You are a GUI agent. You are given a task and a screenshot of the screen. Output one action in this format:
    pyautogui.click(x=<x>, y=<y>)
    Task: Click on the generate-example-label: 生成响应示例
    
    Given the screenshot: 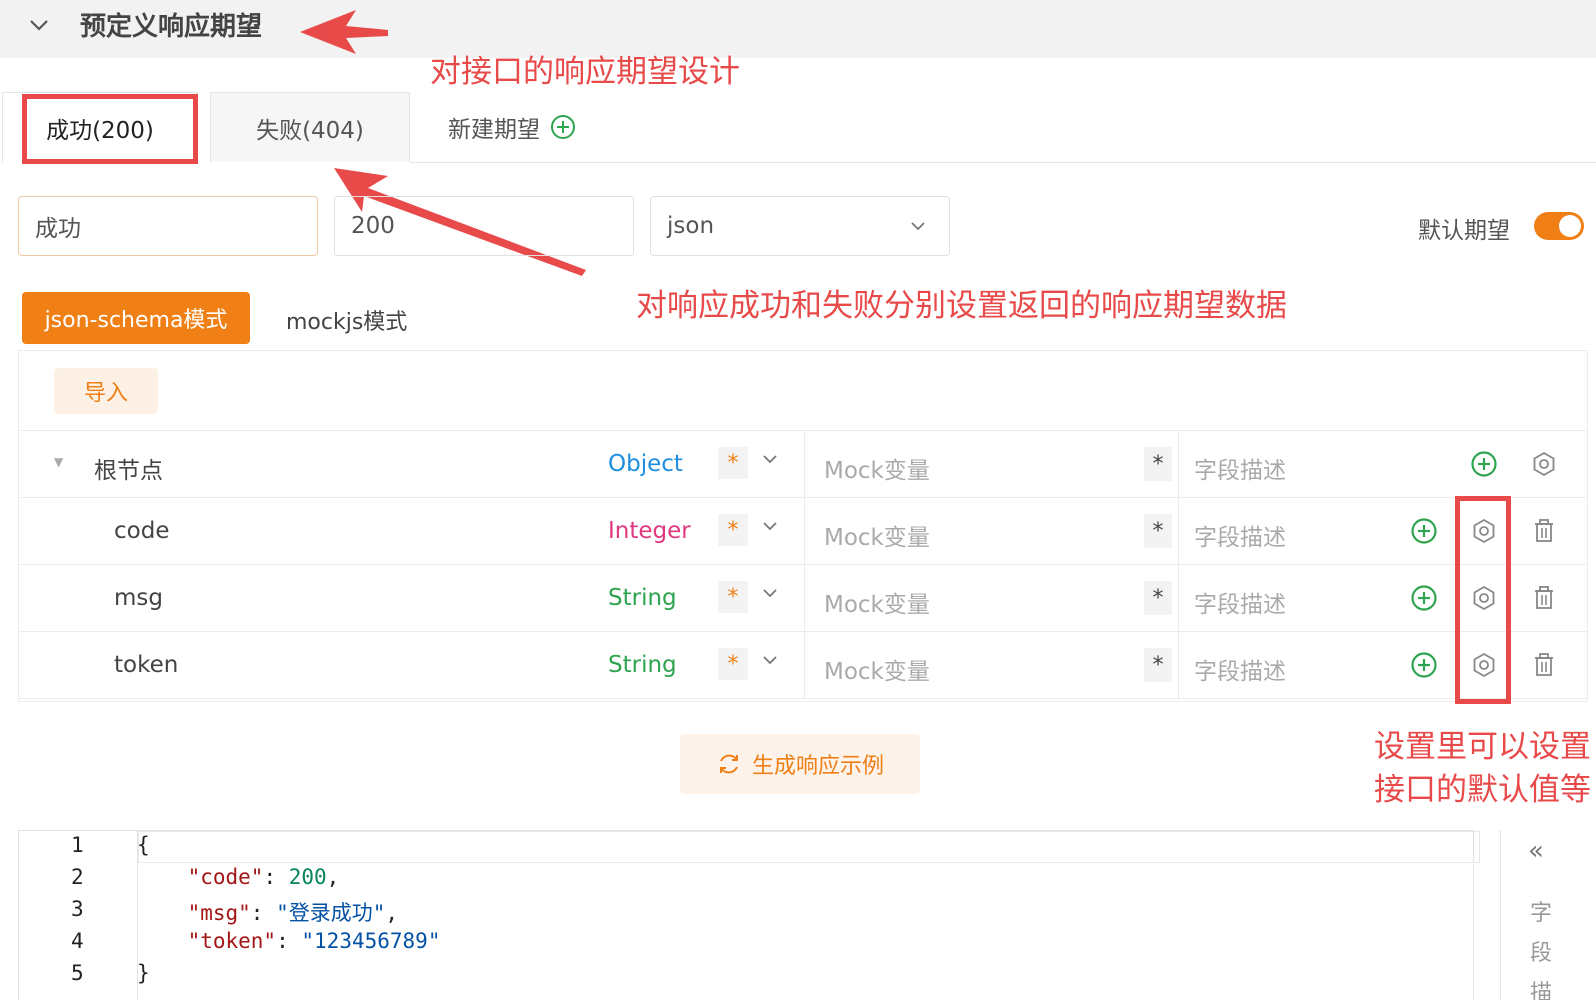 What is the action you would take?
    pyautogui.click(x=817, y=766)
    